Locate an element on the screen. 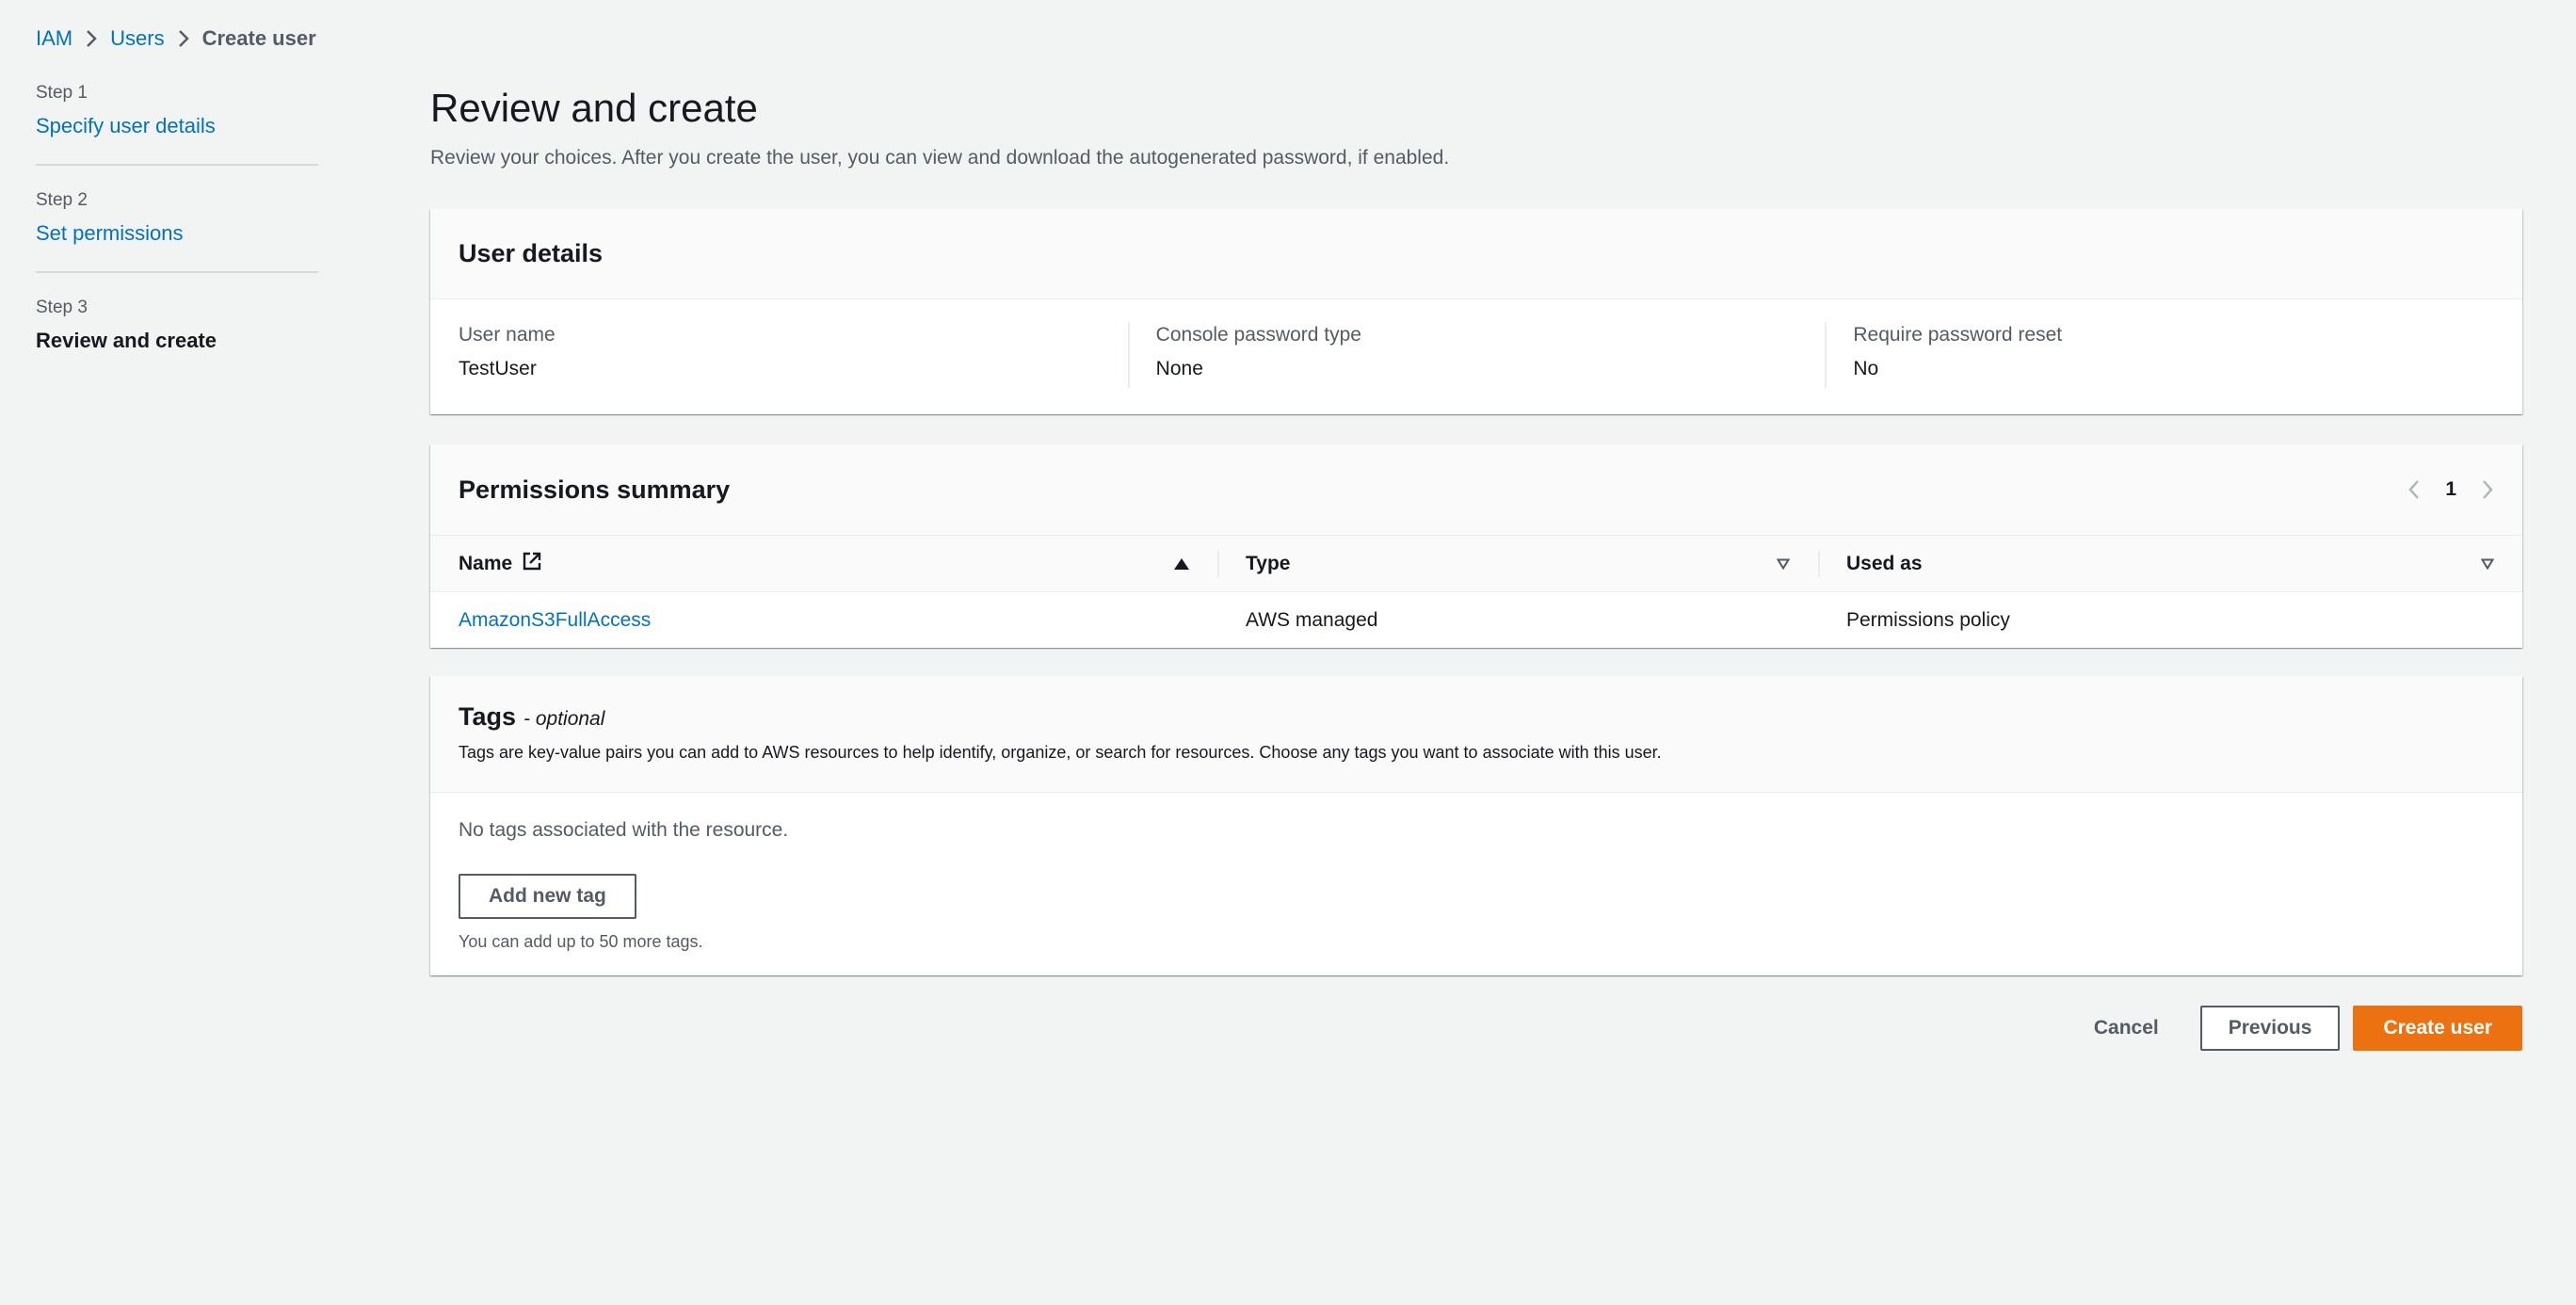  tags-optional-label: - optional is located at coordinates (564, 719).